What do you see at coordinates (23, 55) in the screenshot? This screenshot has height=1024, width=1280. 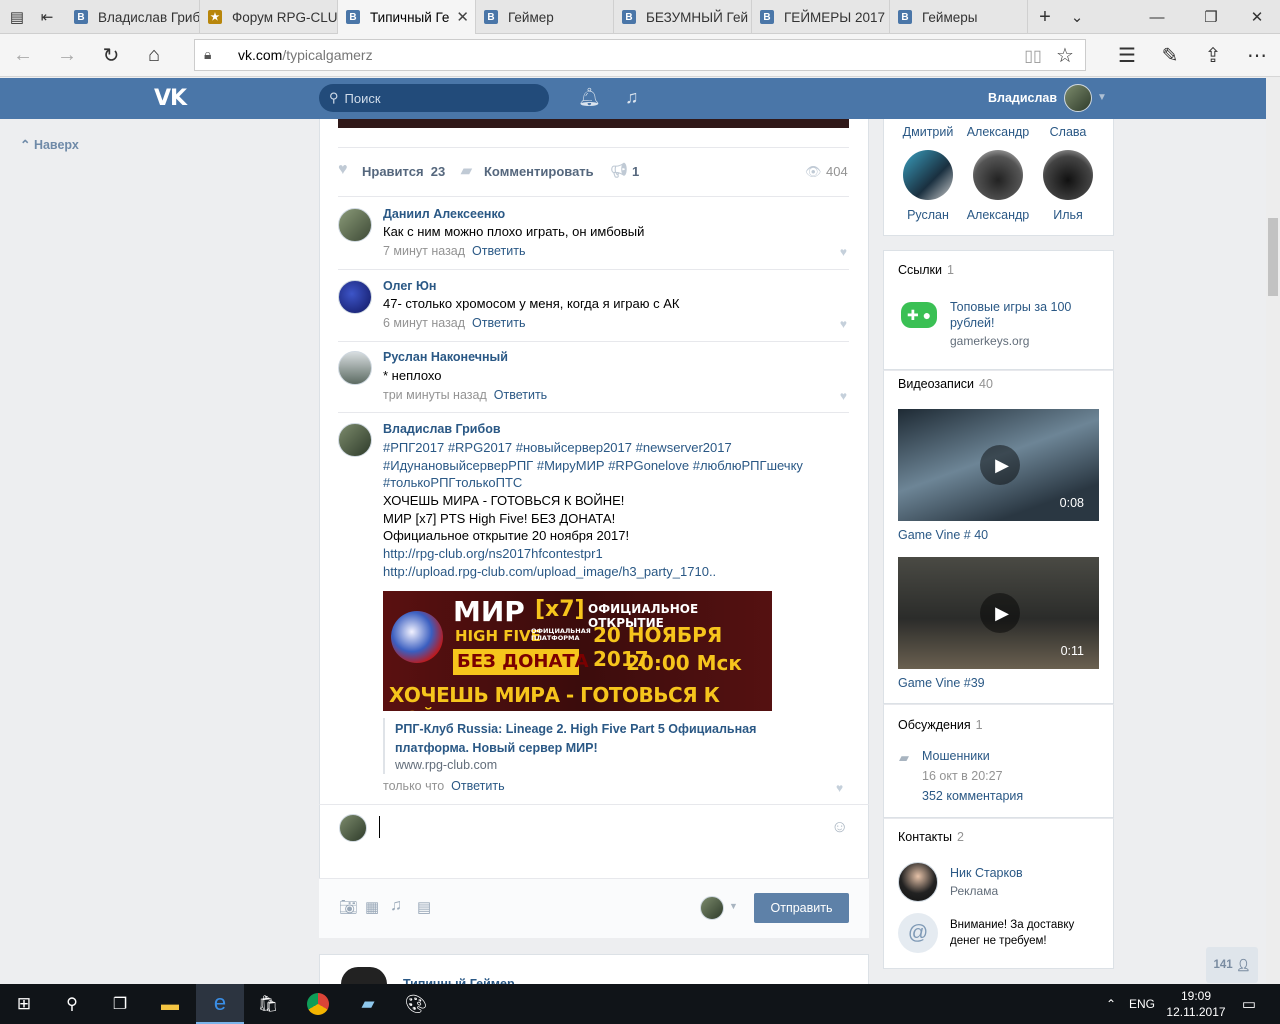 I see `back-icon: ←` at bounding box center [23, 55].